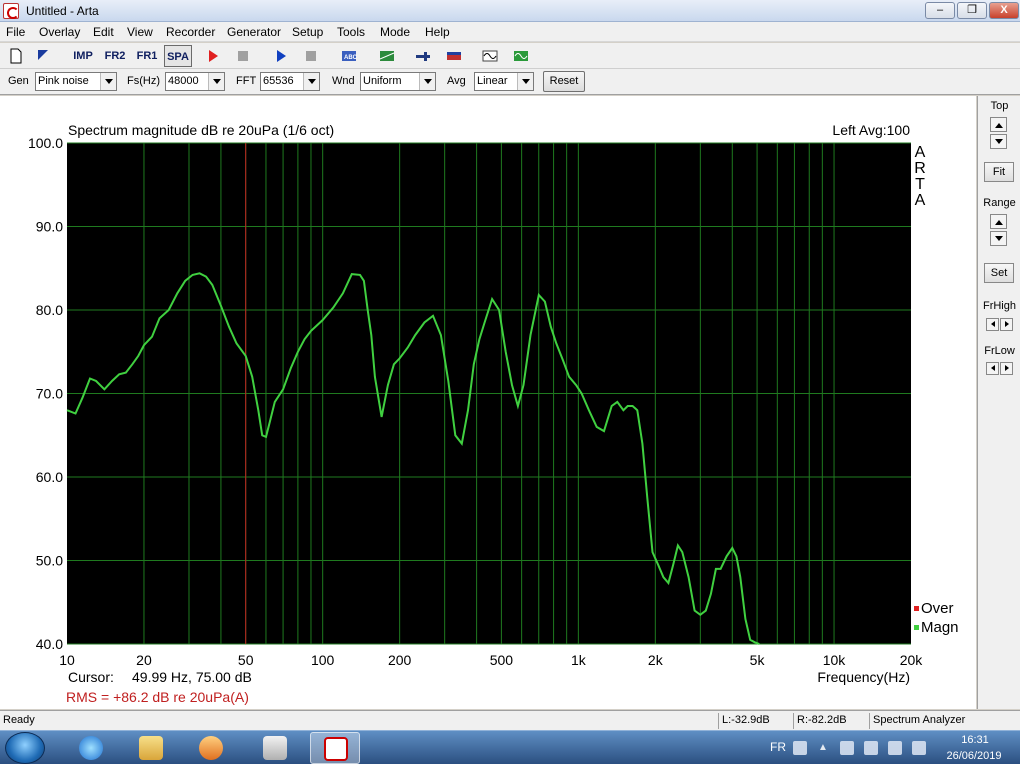 This screenshot has width=1020, height=764. Describe the element at coordinates (998, 124) in the screenshot. I see `top-up-button` at that location.